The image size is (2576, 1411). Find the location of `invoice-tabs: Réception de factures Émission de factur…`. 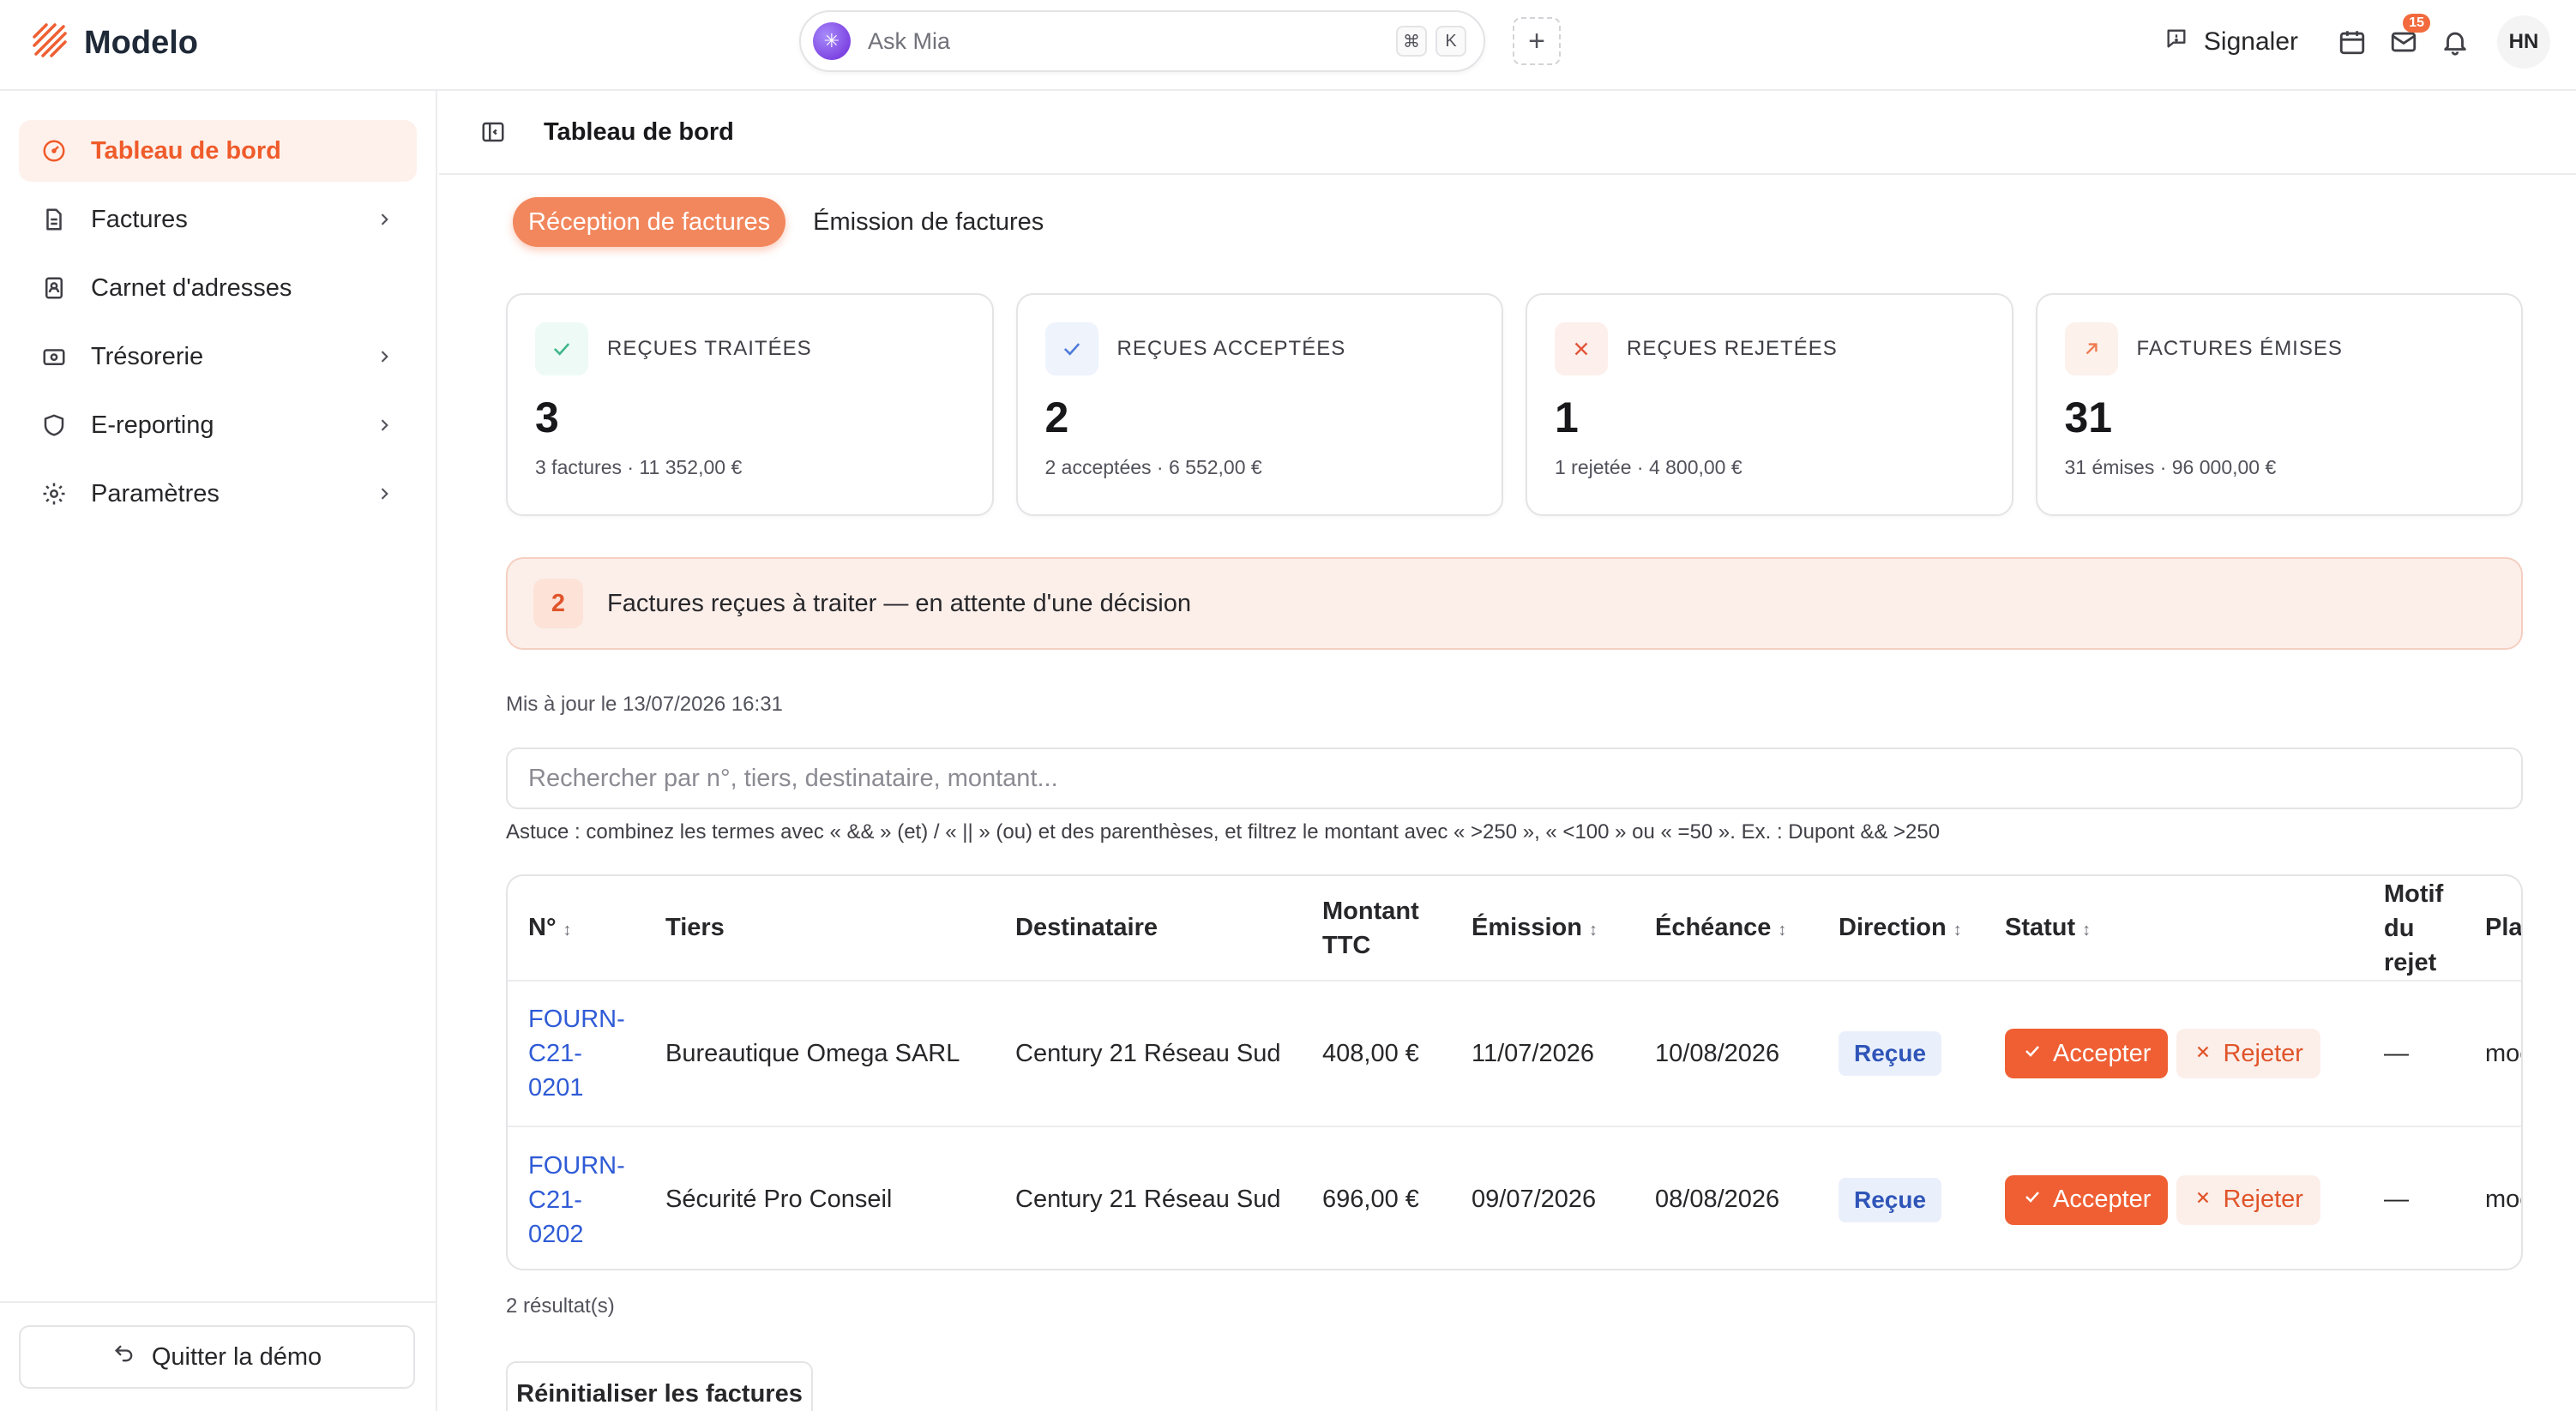

invoice-tabs: Réception de factures Émission de factur… is located at coordinates (786, 222).